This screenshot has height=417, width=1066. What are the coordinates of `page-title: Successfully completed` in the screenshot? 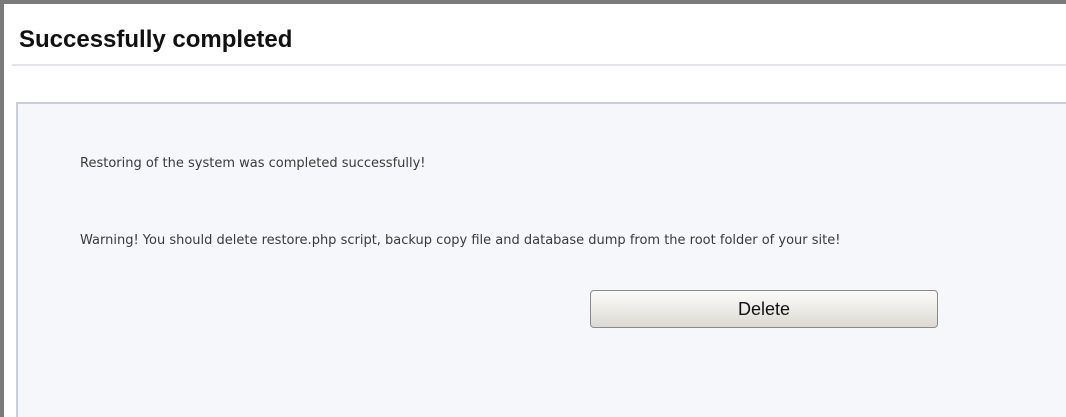 It's located at (156, 39).